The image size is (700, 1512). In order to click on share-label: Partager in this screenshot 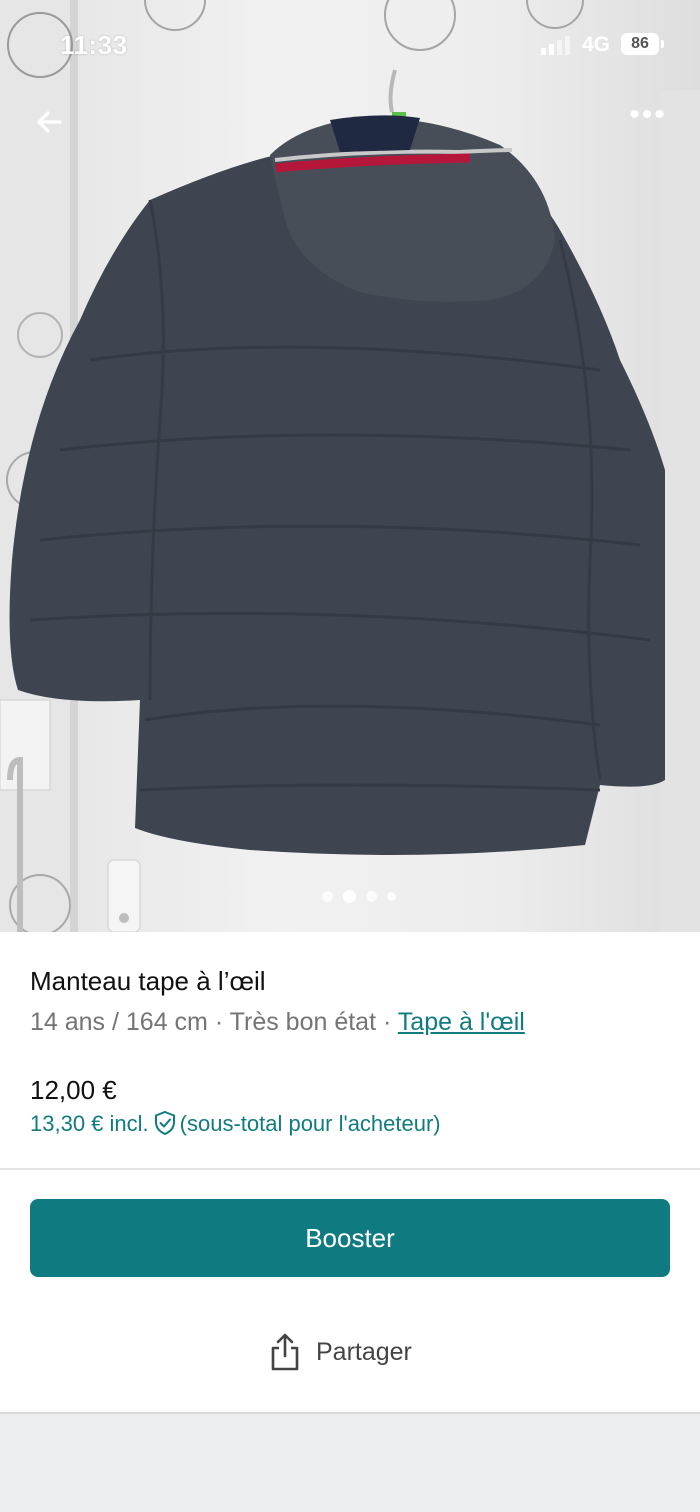, I will do `click(364, 1351)`.